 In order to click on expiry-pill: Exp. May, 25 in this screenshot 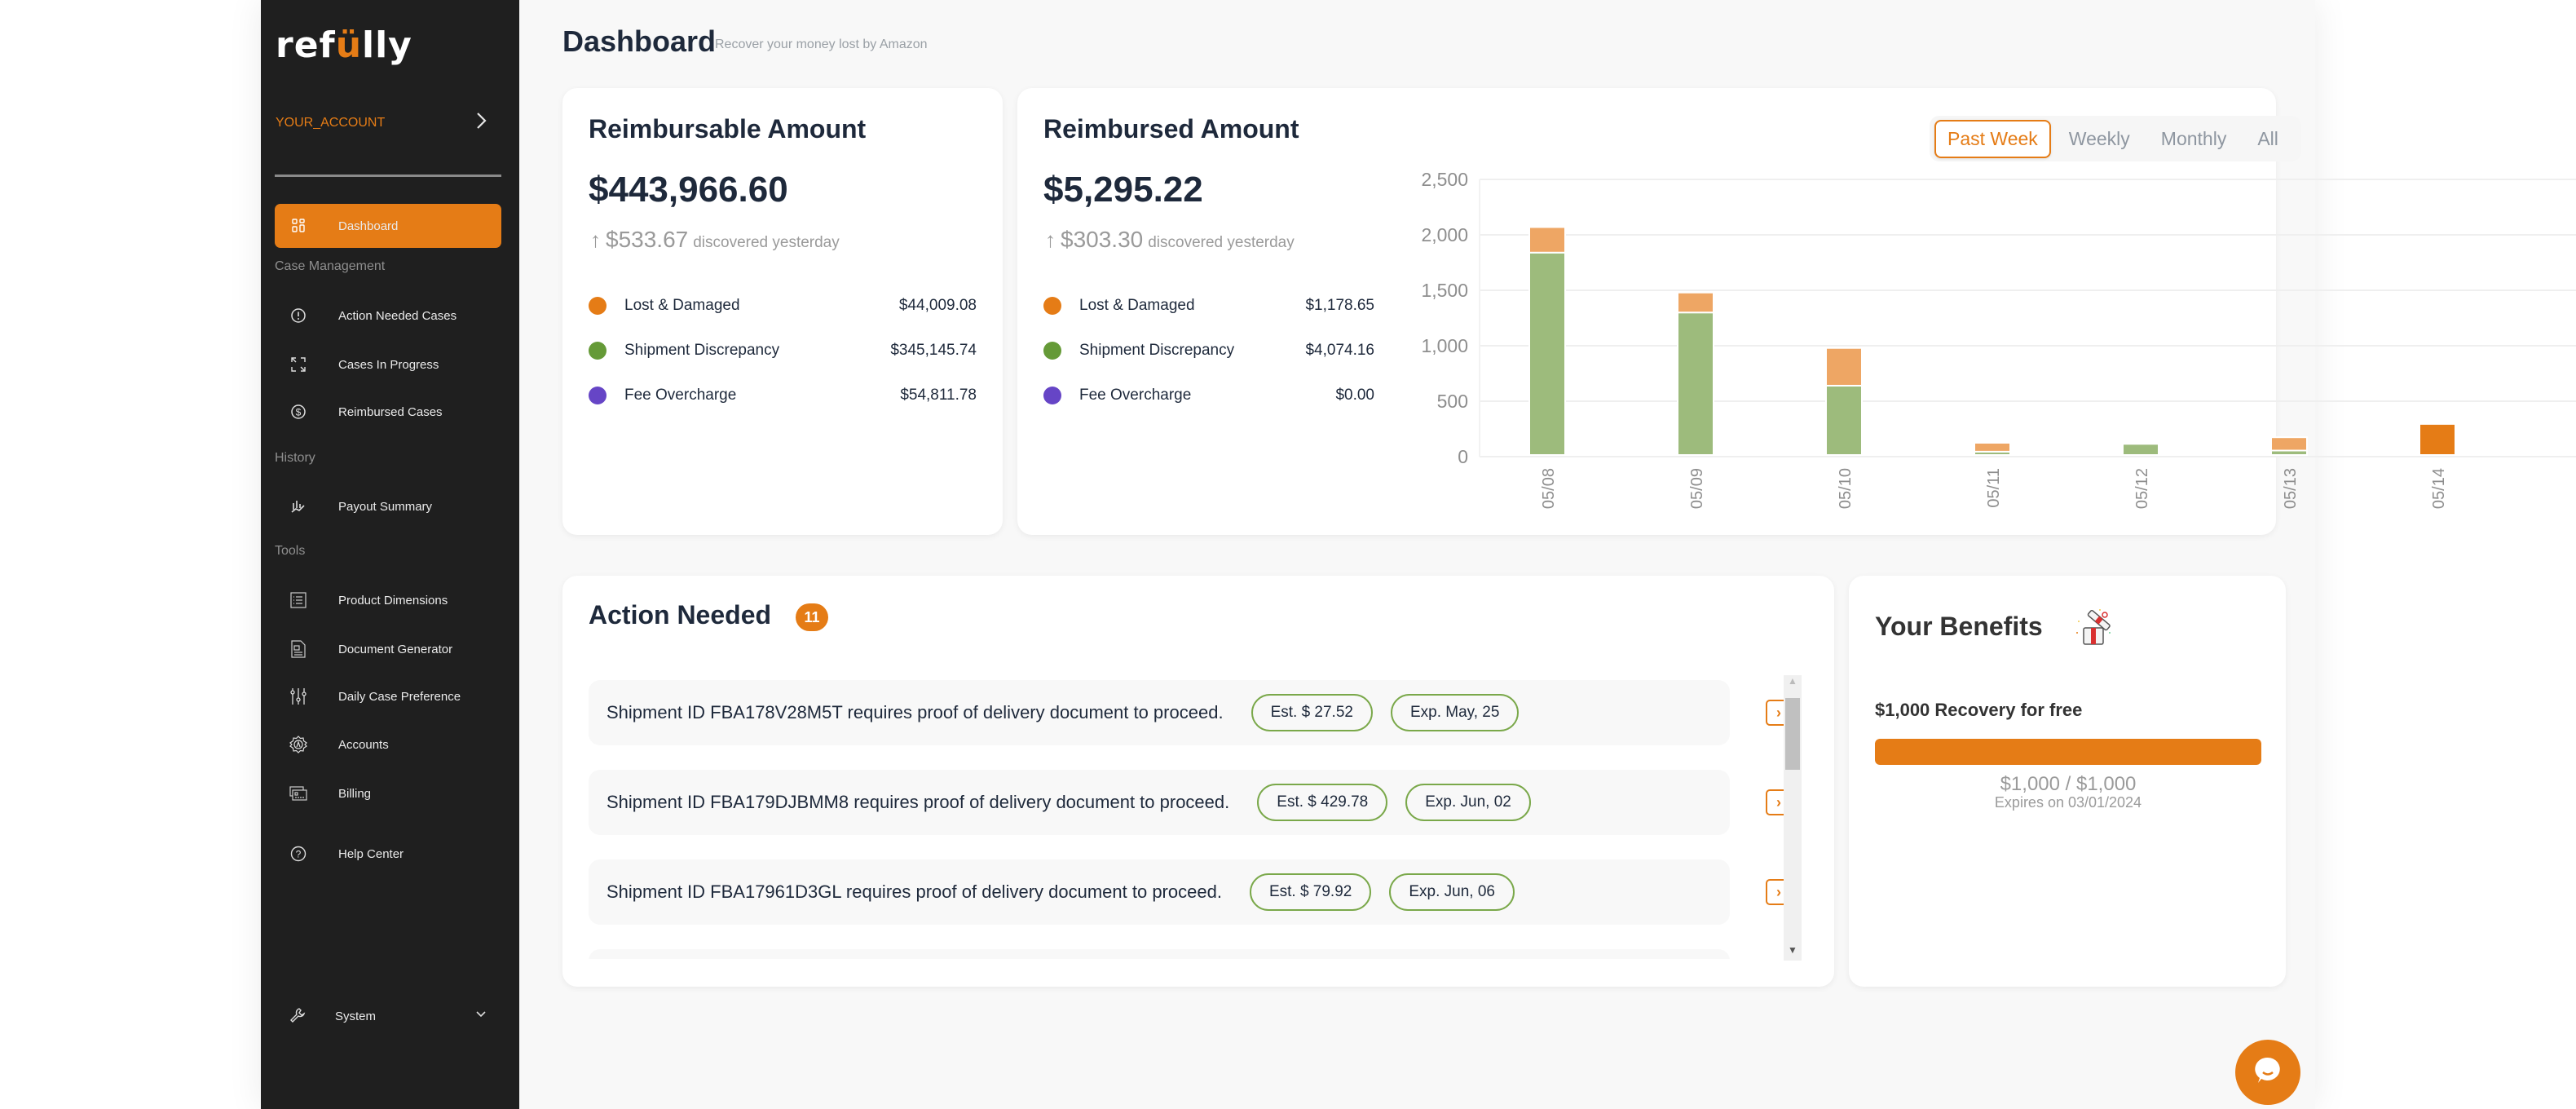, I will do `click(1455, 712)`.